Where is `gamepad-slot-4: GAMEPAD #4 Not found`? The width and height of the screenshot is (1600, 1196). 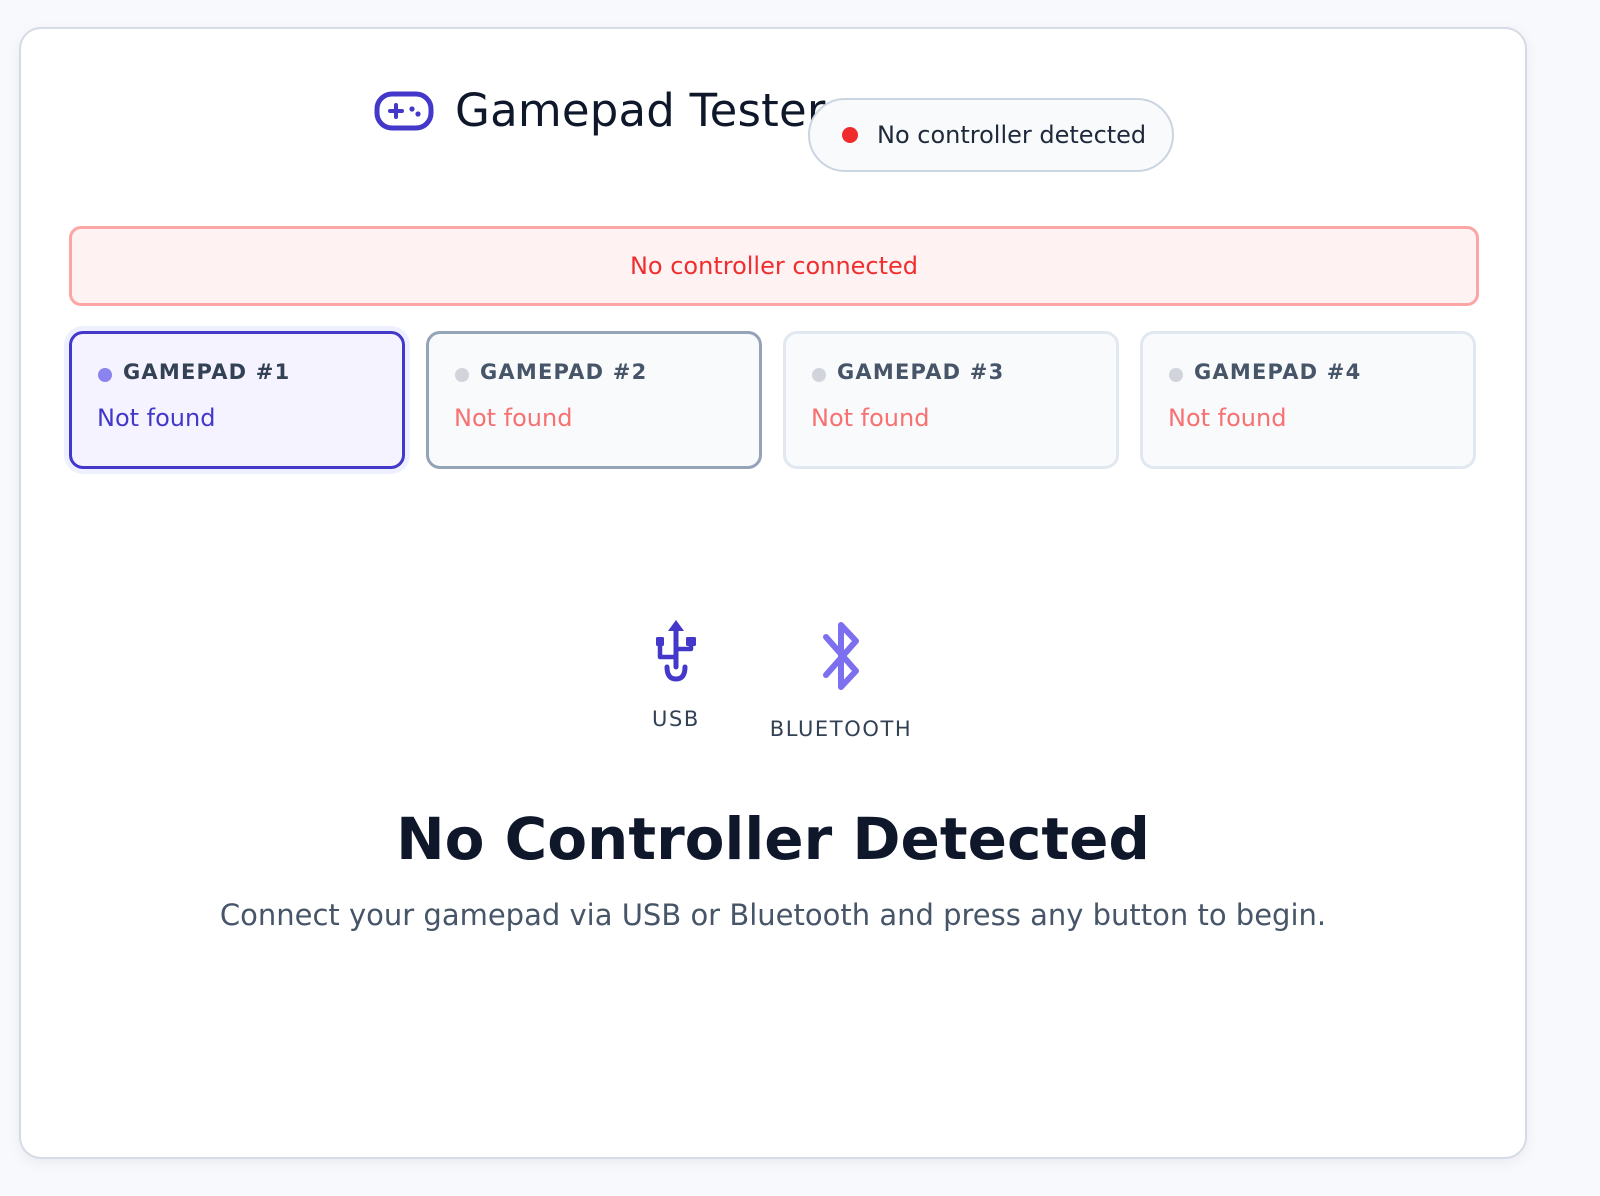 gamepad-slot-4: GAMEPAD #4 Not found is located at coordinates (1308, 400).